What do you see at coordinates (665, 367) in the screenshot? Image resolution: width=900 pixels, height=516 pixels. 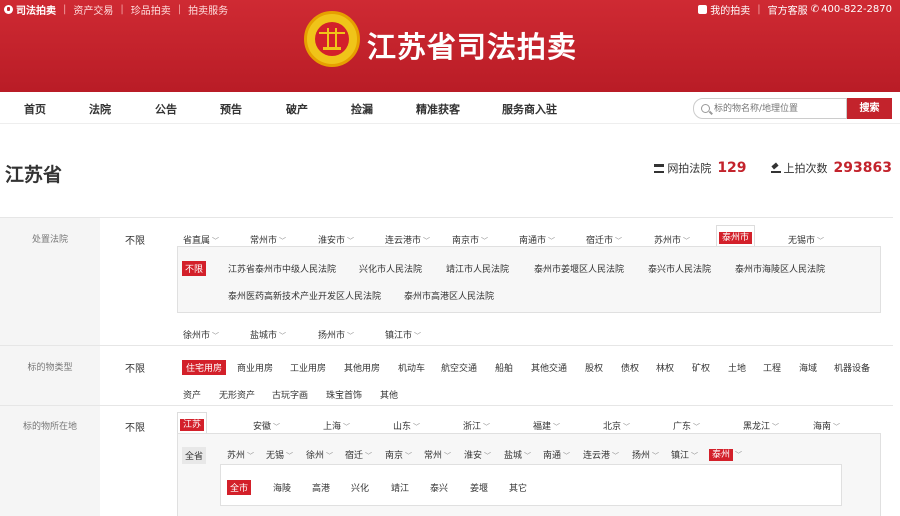 I see `type-option: 林权` at bounding box center [665, 367].